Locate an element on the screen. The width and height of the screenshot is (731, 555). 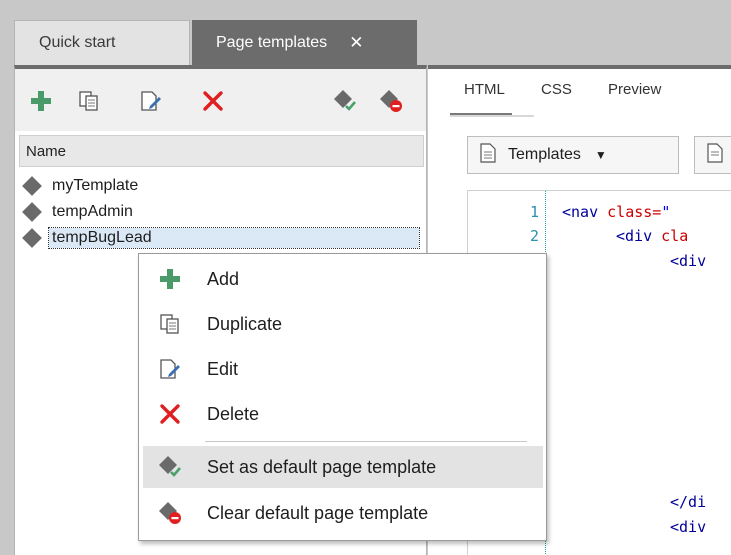
editor-tab-bar: HTML CSS Preview is located at coordinates (579, 97).